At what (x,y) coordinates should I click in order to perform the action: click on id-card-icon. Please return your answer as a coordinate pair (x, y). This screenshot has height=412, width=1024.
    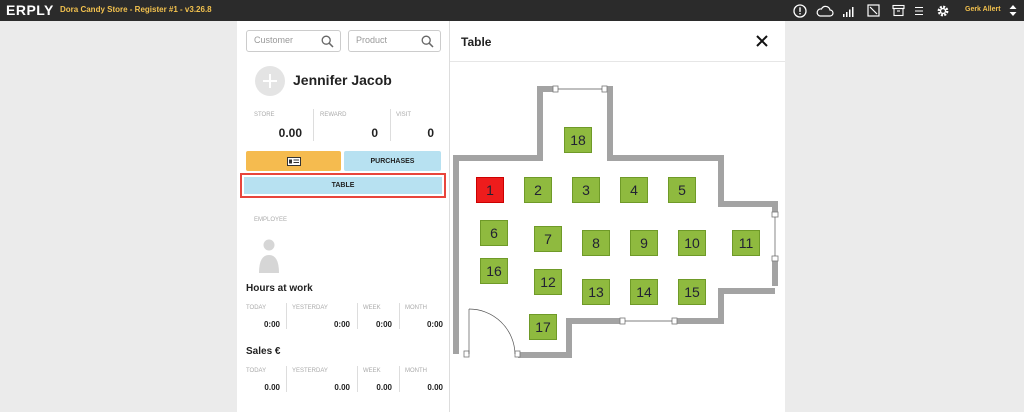
    Looking at the image, I should click on (293, 161).